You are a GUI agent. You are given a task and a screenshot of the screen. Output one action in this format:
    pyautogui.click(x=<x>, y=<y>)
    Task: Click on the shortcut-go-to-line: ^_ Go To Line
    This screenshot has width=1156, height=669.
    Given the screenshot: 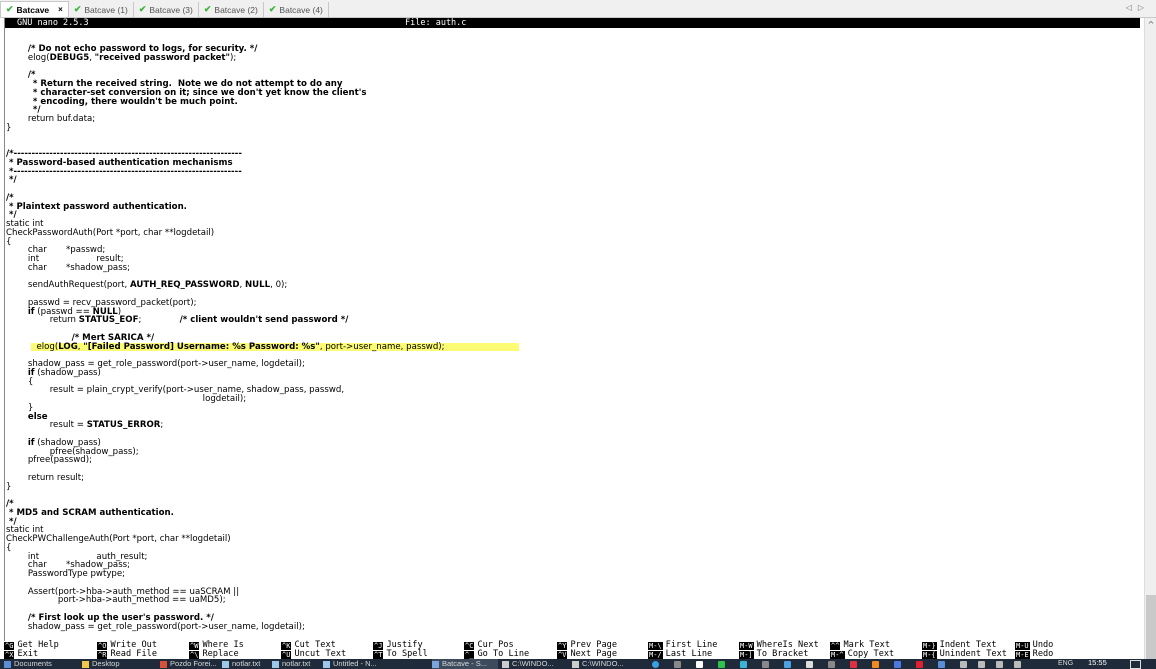 What is the action you would take?
    pyautogui.click(x=496, y=654)
    